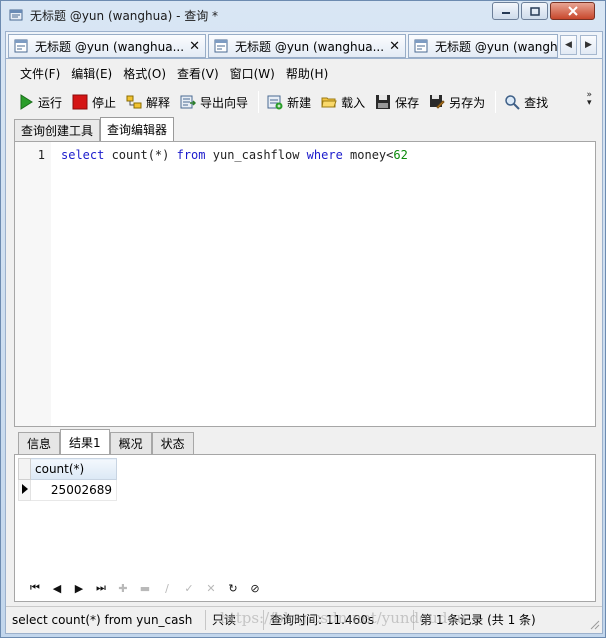 The height and width of the screenshot is (638, 606). I want to click on status-query-time: 查询时间: 11.460s, so click(339, 619).